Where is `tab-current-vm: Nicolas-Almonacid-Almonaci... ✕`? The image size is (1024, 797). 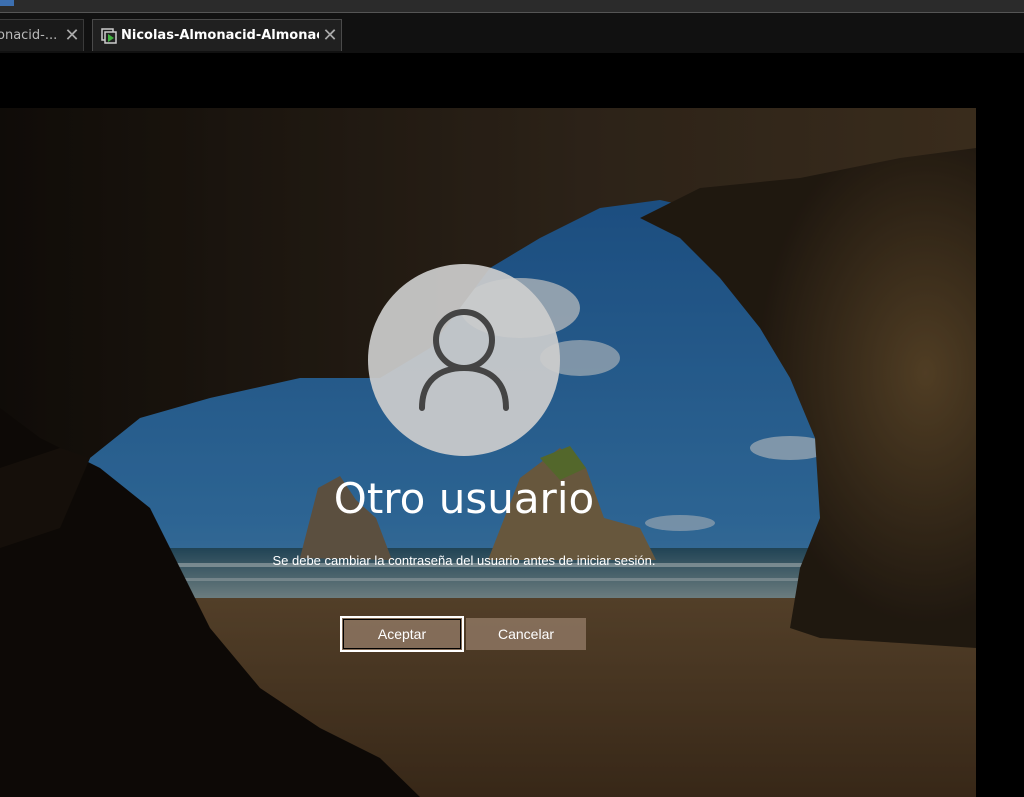
tab-current-vm: Nicolas-Almonacid-Almonaci... ✕ is located at coordinates (217, 35).